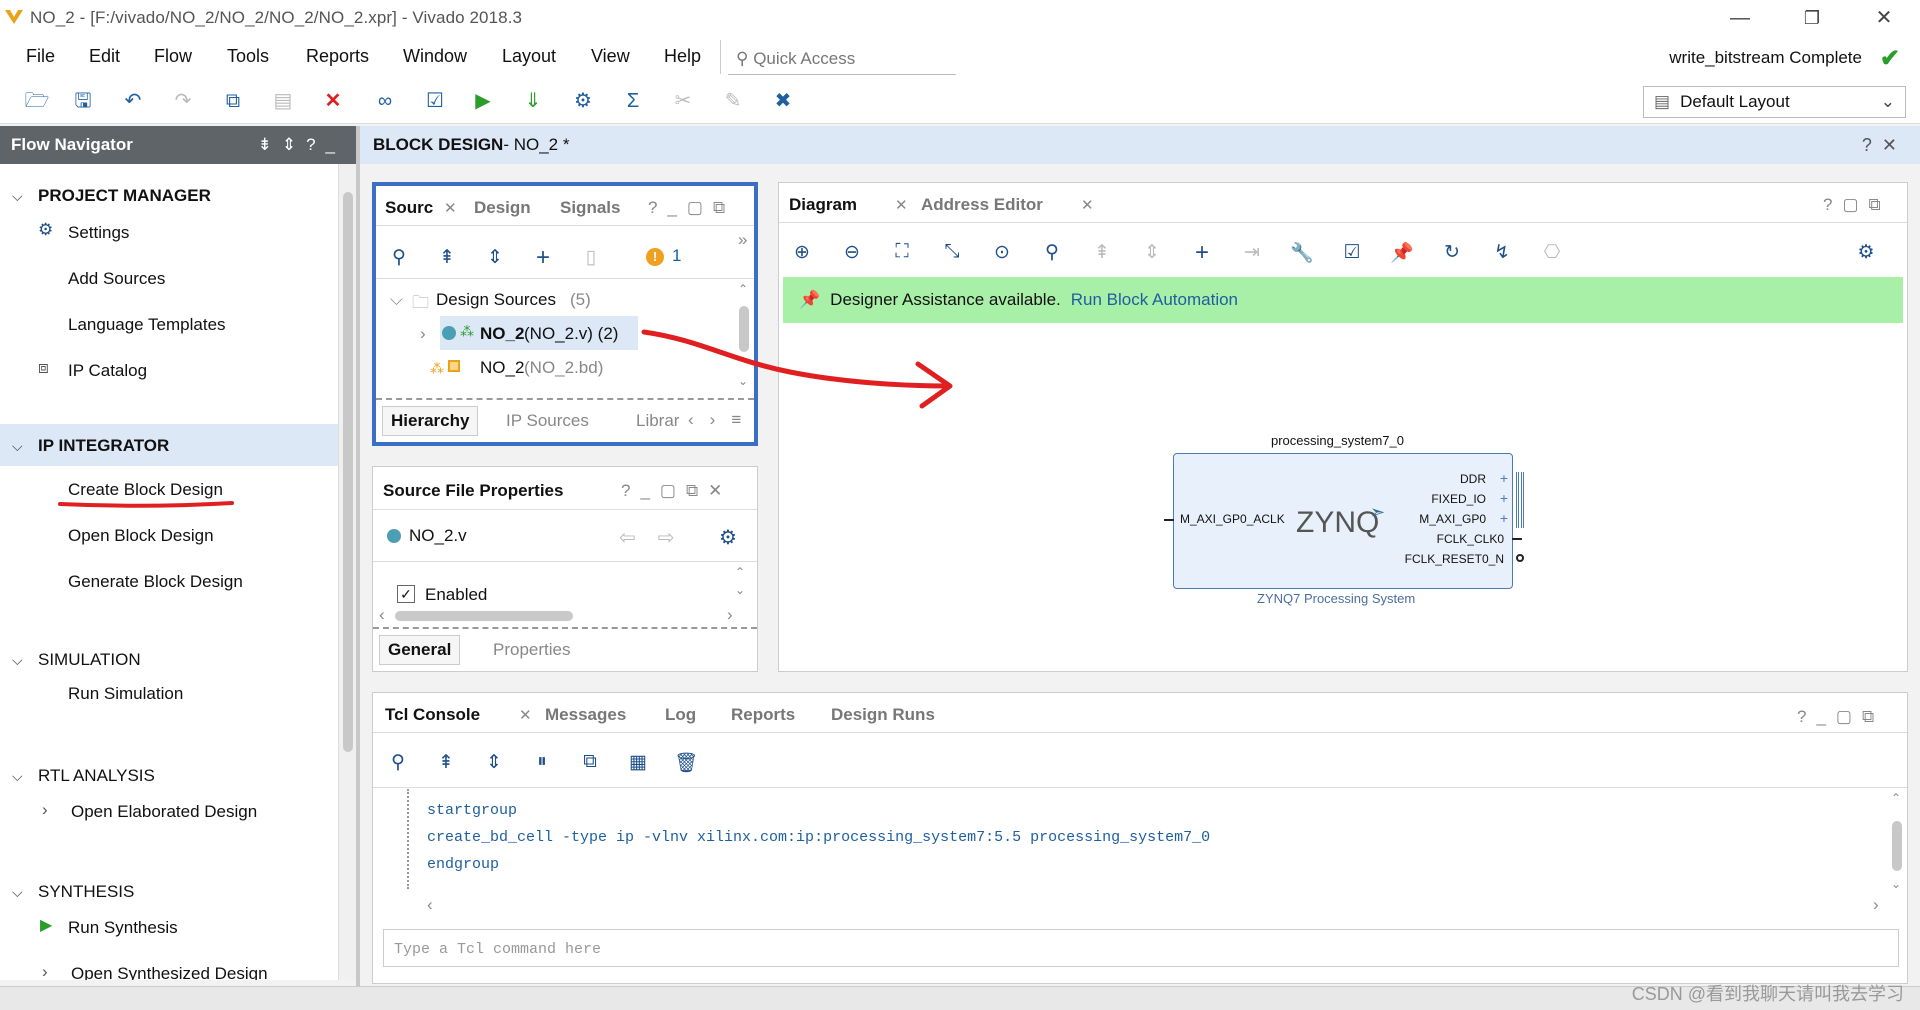  I want to click on expand-icon: ⇕, so click(1152, 252).